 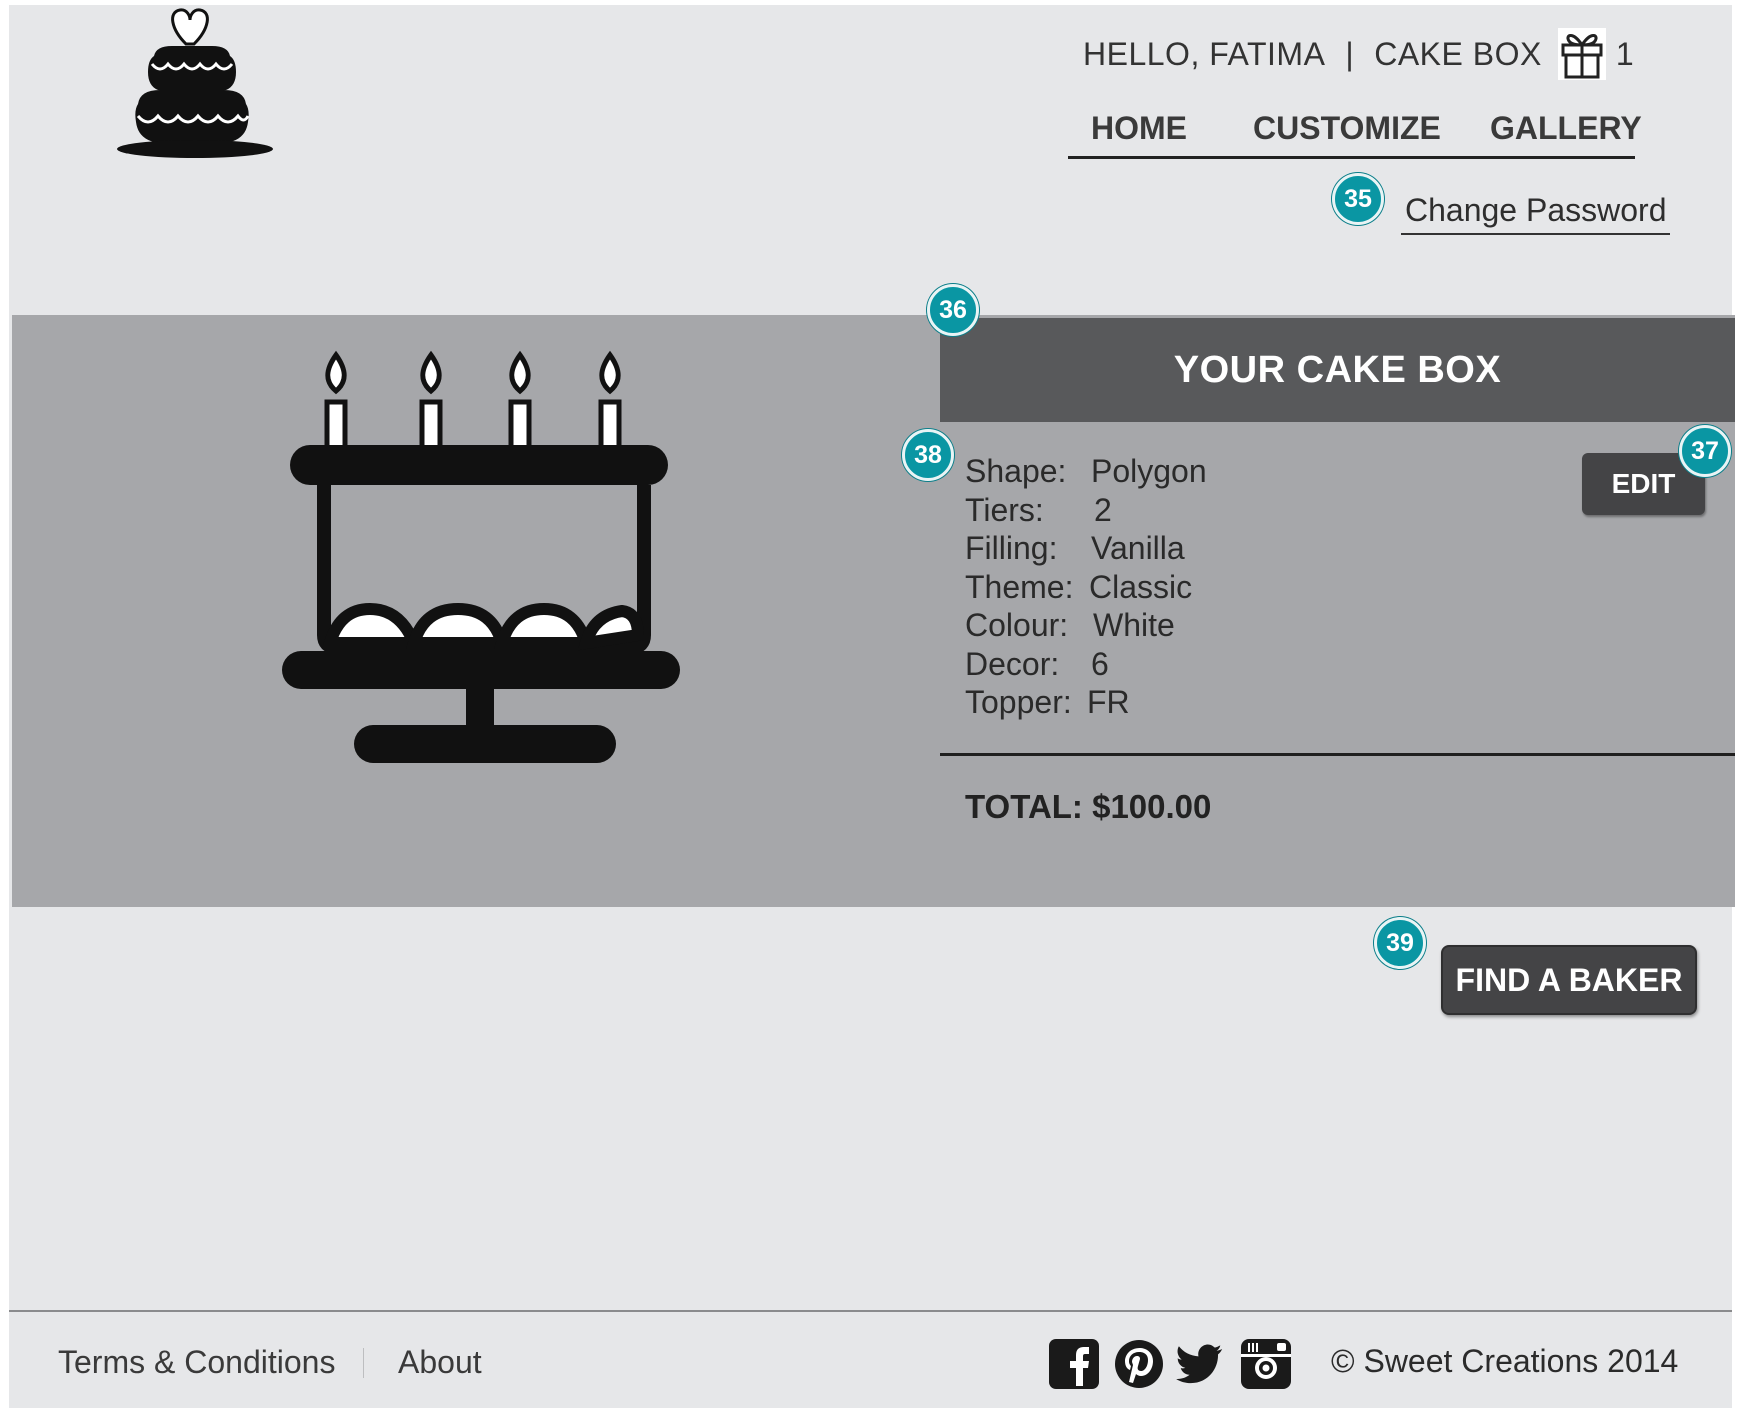 I want to click on spec-value: FR, so click(x=1108, y=702).